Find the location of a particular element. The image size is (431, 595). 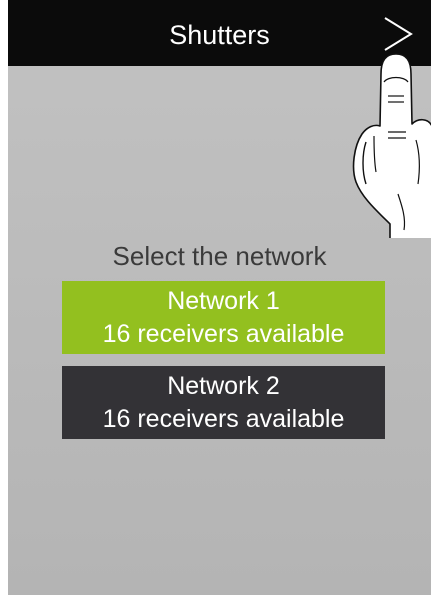

select-network-prompt: Select the network is located at coordinates (219, 256).